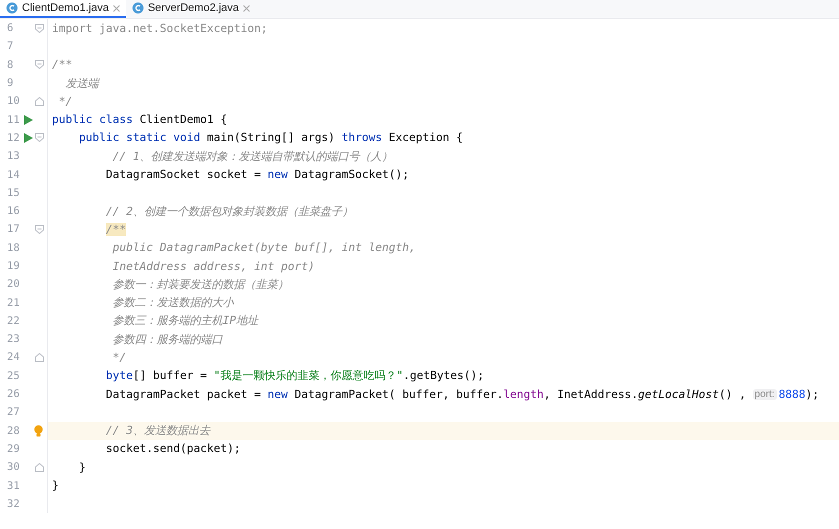  I want to click on code-text: public static void main(String[] args) throws Exception {, so click(270, 137).